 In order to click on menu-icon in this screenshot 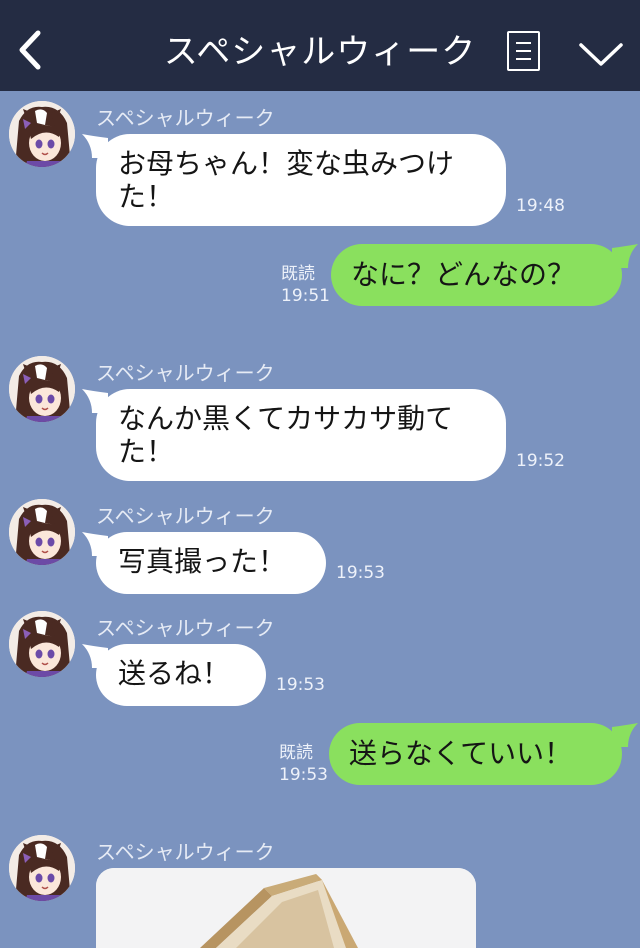, I will do `click(523, 51)`.